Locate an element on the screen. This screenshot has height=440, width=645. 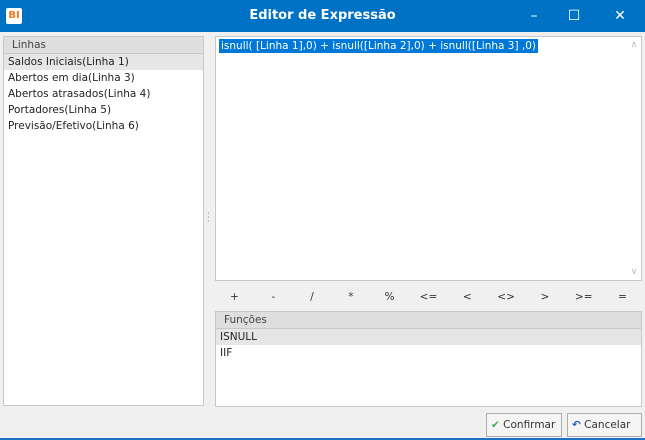
maximize-button: ☐ is located at coordinates (574, 16).